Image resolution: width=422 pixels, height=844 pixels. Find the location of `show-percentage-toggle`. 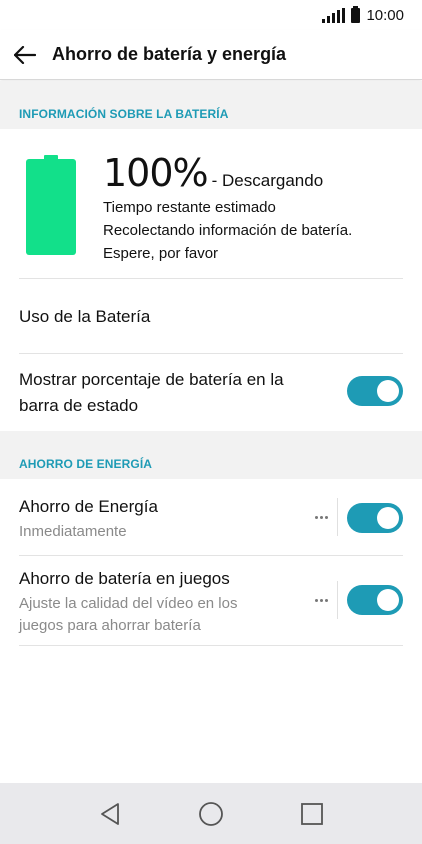

show-percentage-toggle is located at coordinates (375, 391).